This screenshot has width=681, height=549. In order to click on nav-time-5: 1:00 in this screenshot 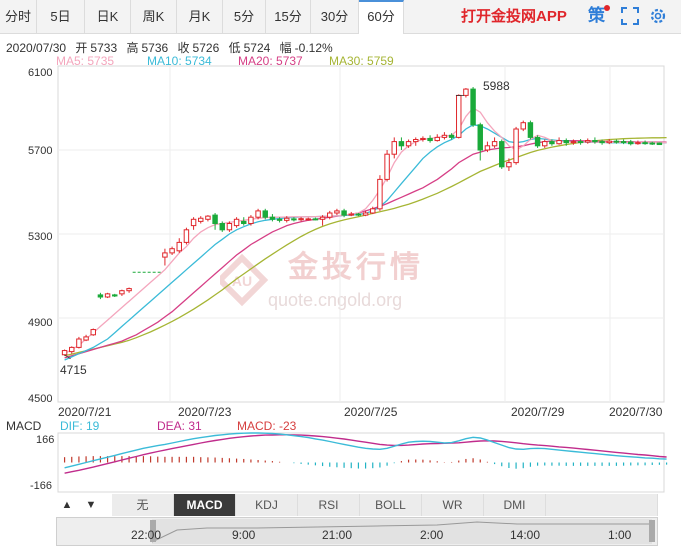, I will do `click(620, 535)`.